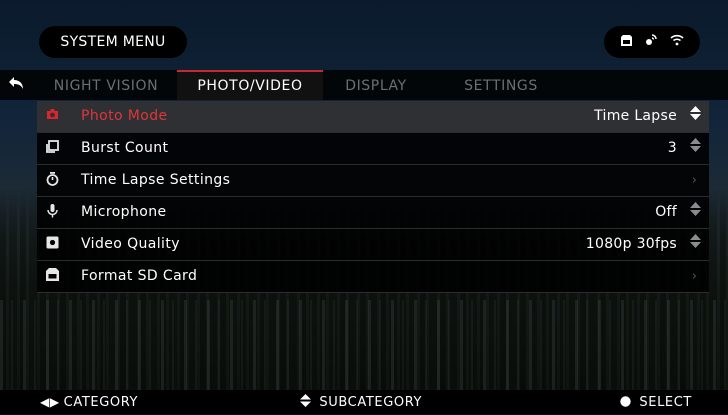 This screenshot has width=728, height=415. Describe the element at coordinates (371, 402) in the screenshot. I see `hint-subcategory-label: SUBCATEGORY` at that location.